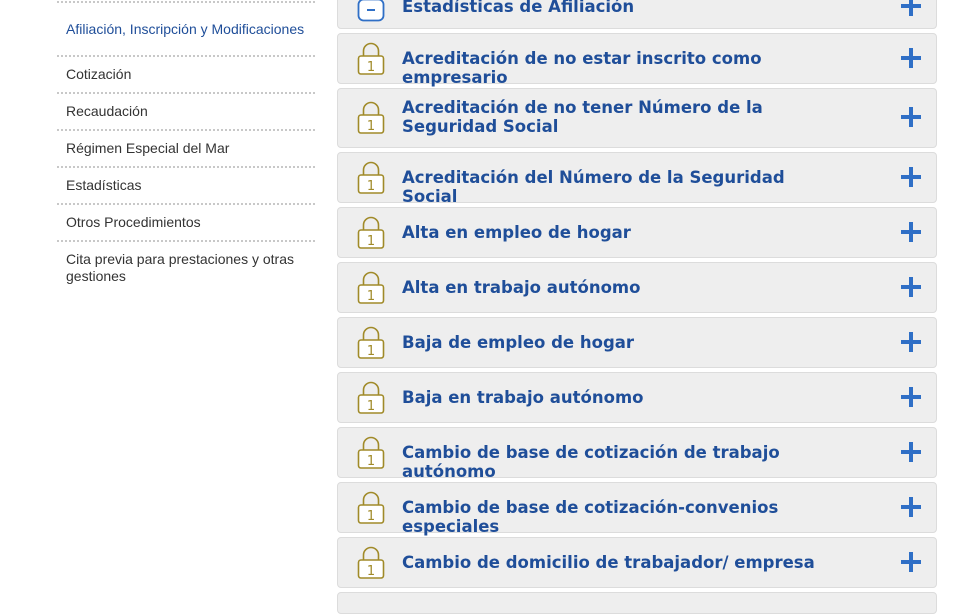  I want to click on sidebar-item-otros-procedimientos: Otros Procedimientos, so click(186, 223).